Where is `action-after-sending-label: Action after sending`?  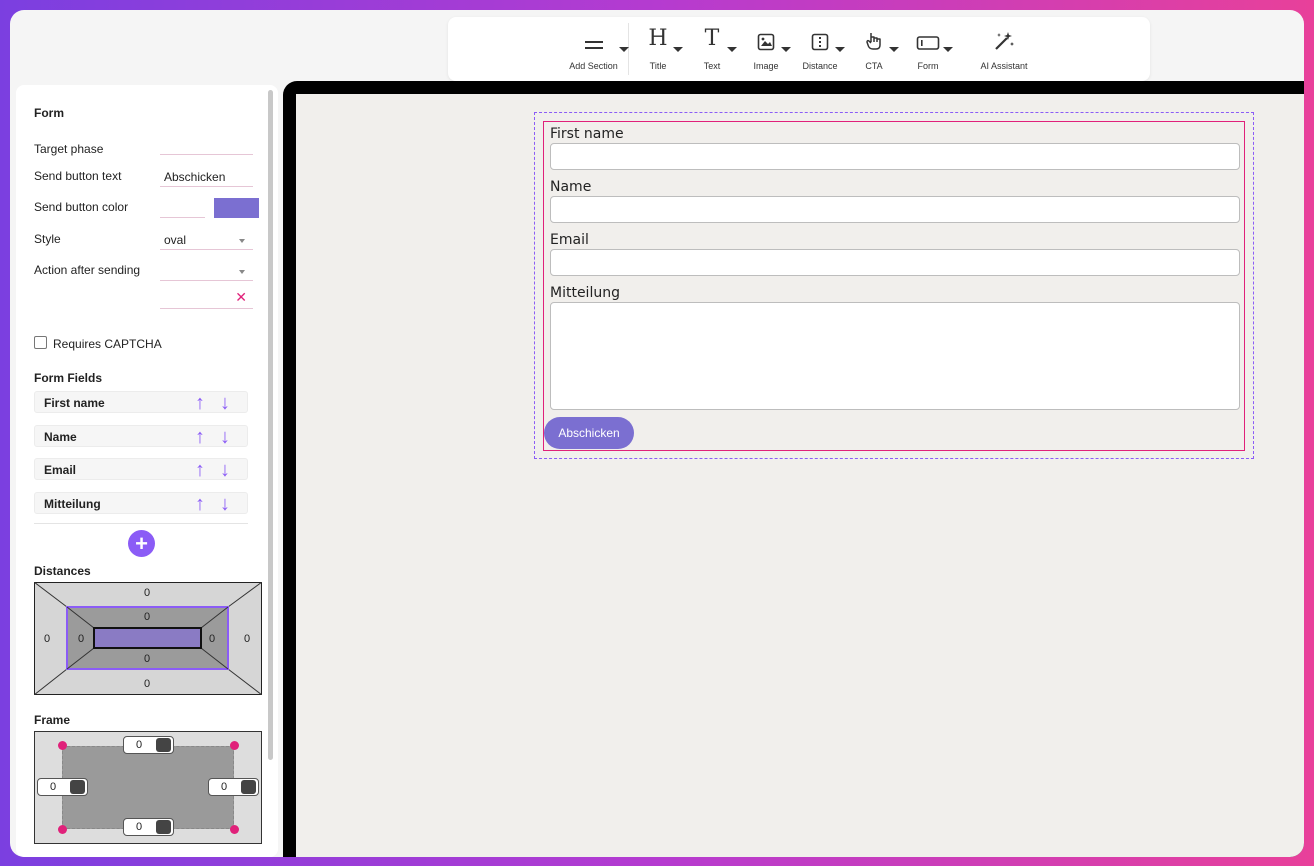
action-after-sending-label: Action after sending is located at coordinates (87, 270).